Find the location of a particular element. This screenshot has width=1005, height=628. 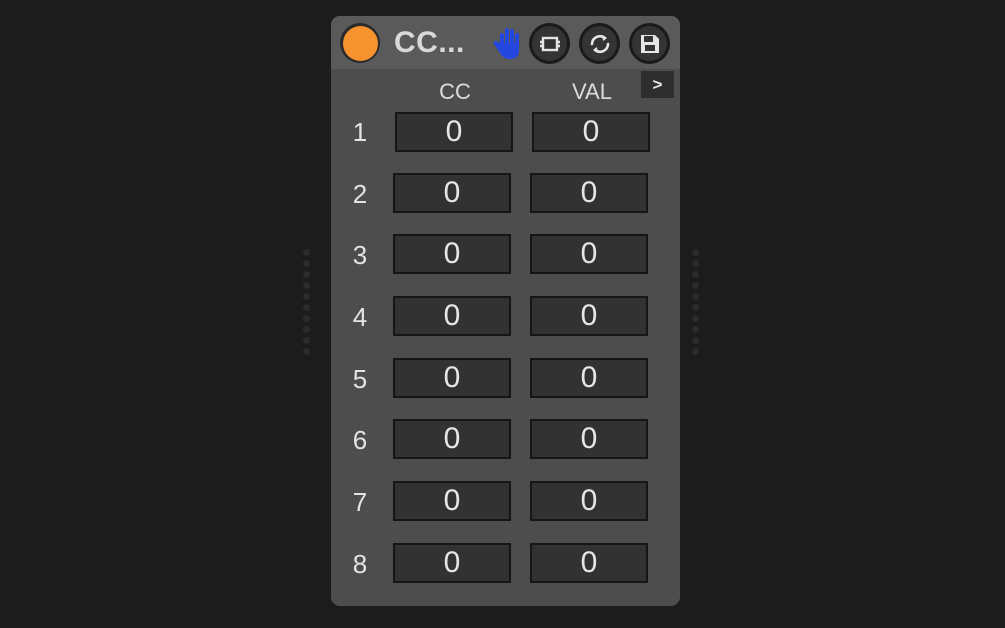

map-frame-icon is located at coordinates (549, 43).